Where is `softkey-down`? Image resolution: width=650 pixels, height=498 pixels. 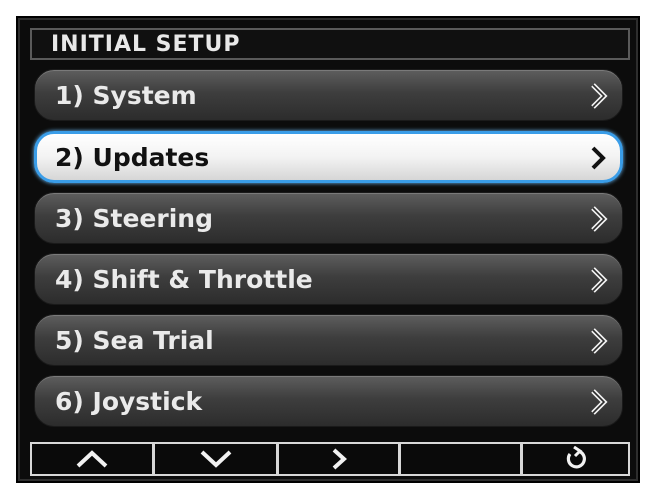
softkey-down is located at coordinates (215, 459).